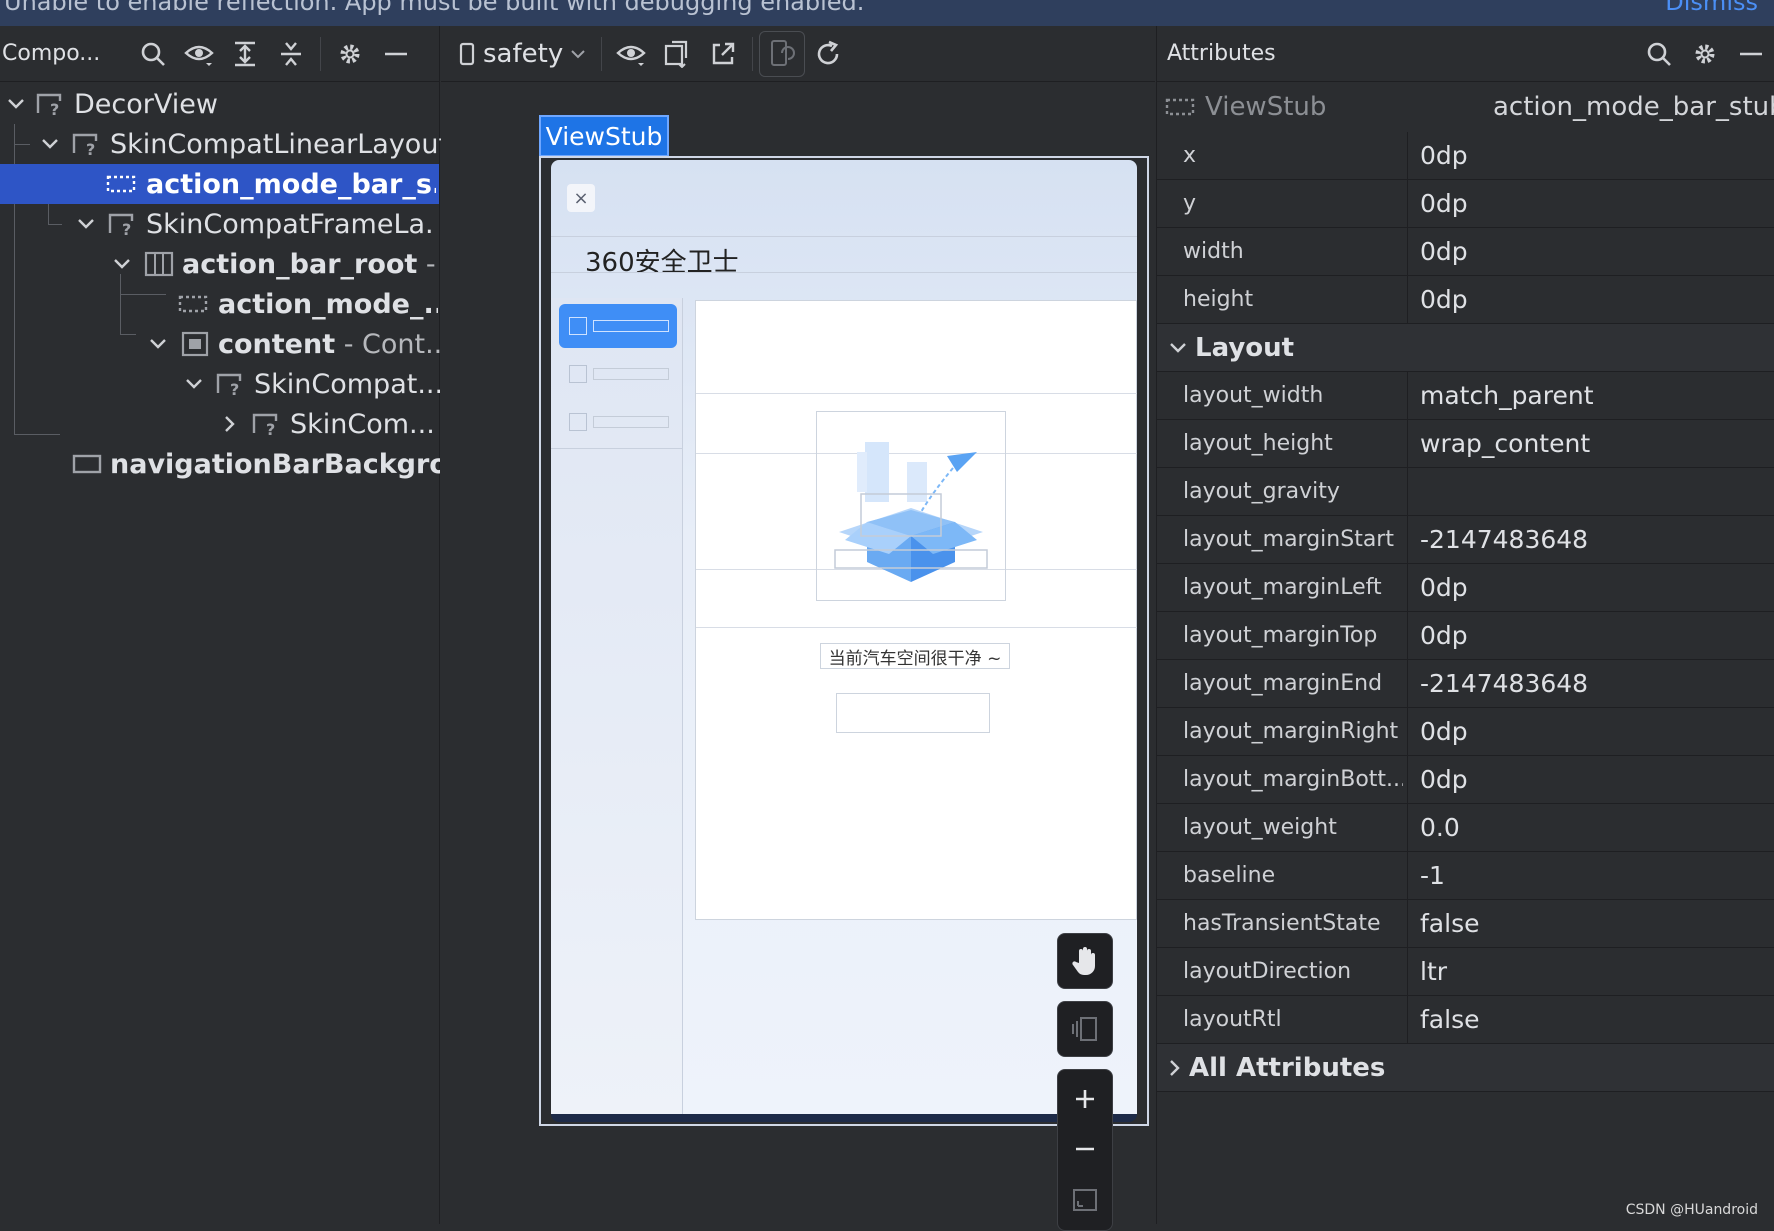  What do you see at coordinates (146, 104) in the screenshot?
I see `tree-node-label: DecorView` at bounding box center [146, 104].